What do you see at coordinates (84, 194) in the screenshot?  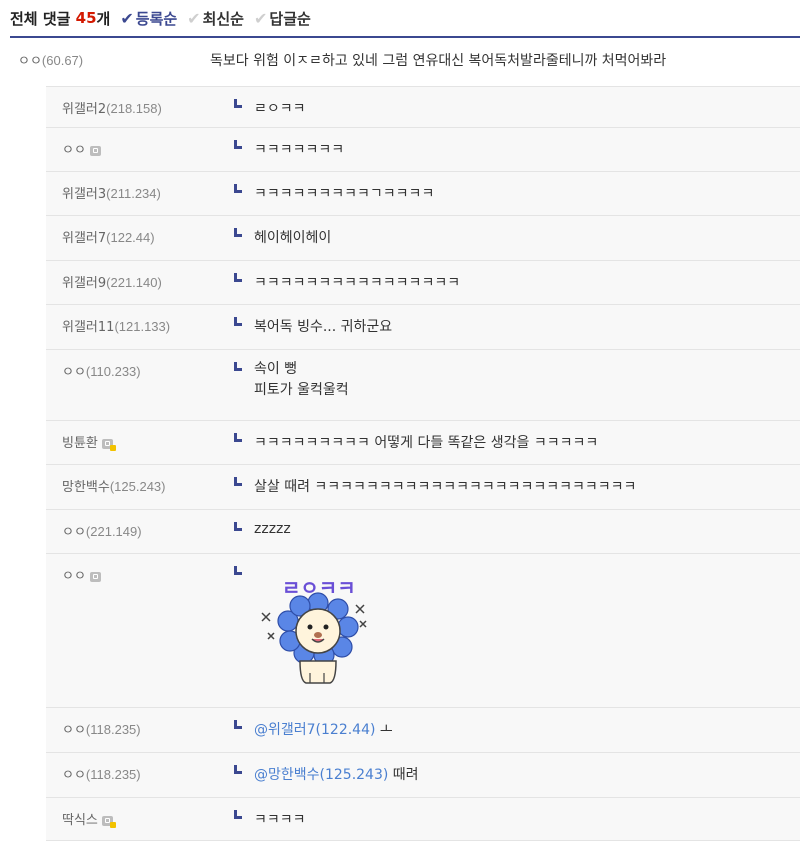 I see `author-name: 위갤러3` at bounding box center [84, 194].